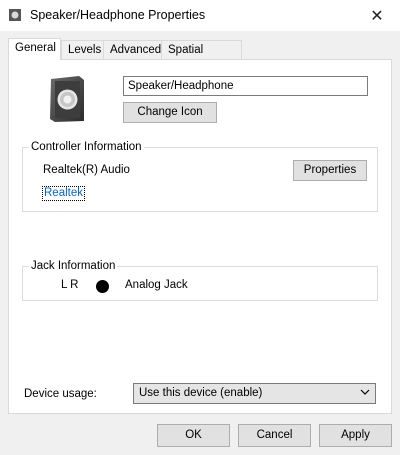  What do you see at coordinates (63, 193) in the screenshot?
I see `realtek-link: Realtek` at bounding box center [63, 193].